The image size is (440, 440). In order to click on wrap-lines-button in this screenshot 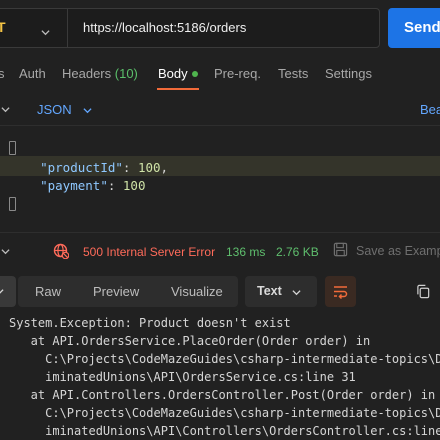, I will do `click(340, 291)`.